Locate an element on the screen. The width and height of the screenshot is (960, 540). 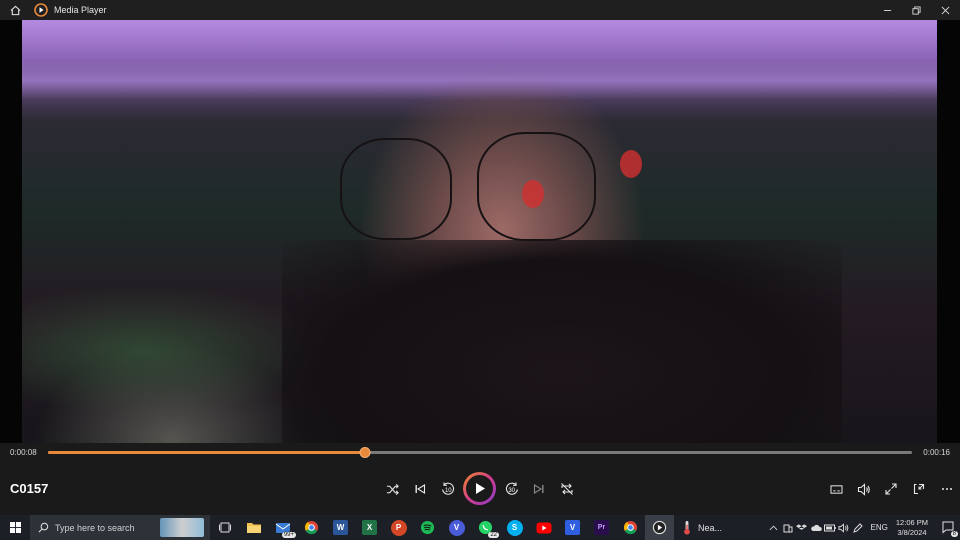
folder-icon is located at coordinates (253, 528).